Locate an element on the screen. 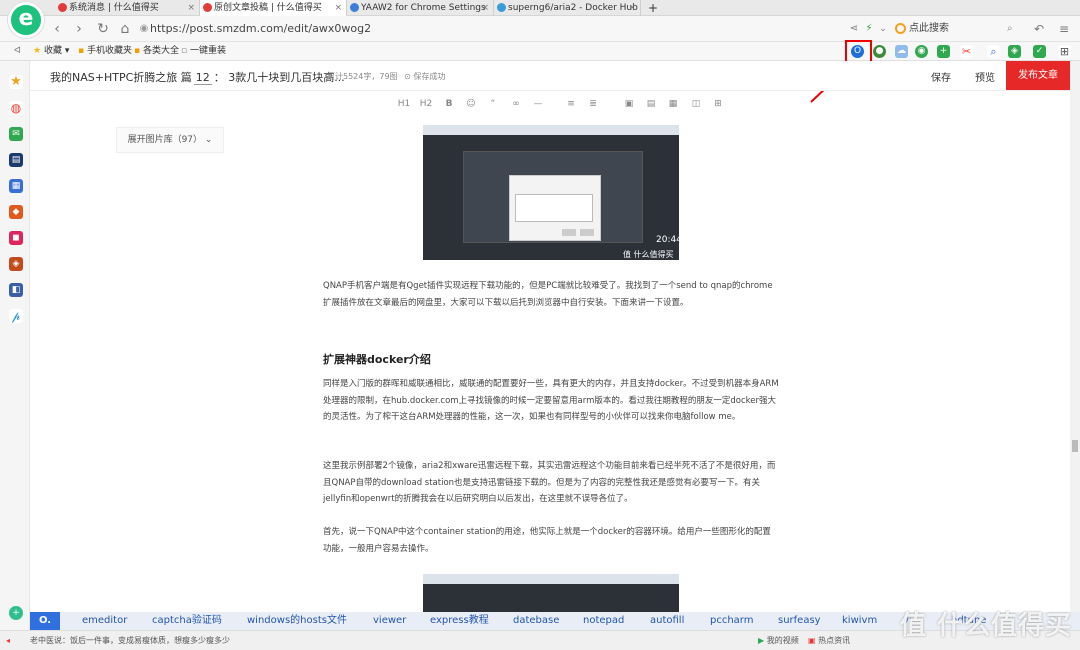  chevron-down-icon: ⌄ is located at coordinates (883, 29).